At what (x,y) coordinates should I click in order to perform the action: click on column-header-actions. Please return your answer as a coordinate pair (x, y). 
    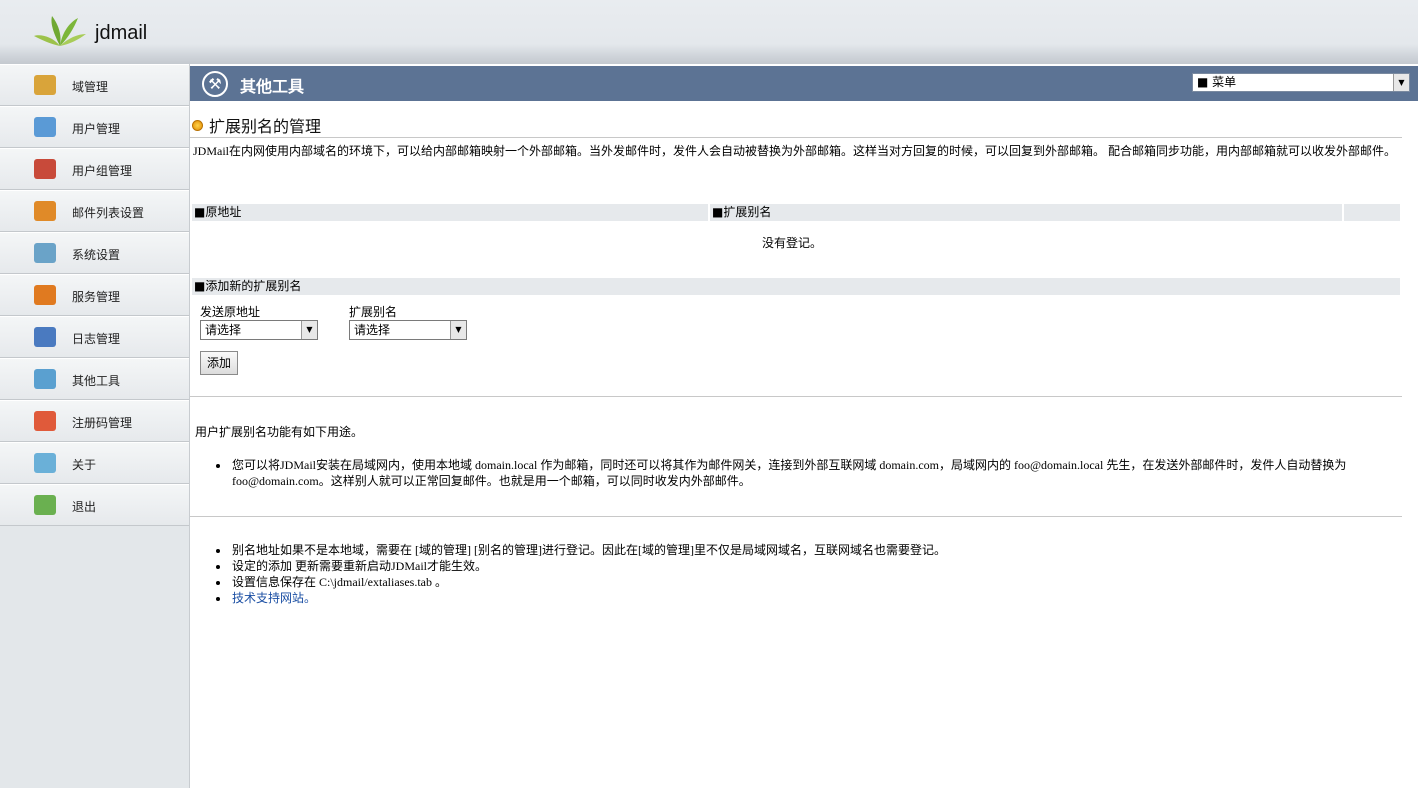
    Looking at the image, I should click on (1372, 212).